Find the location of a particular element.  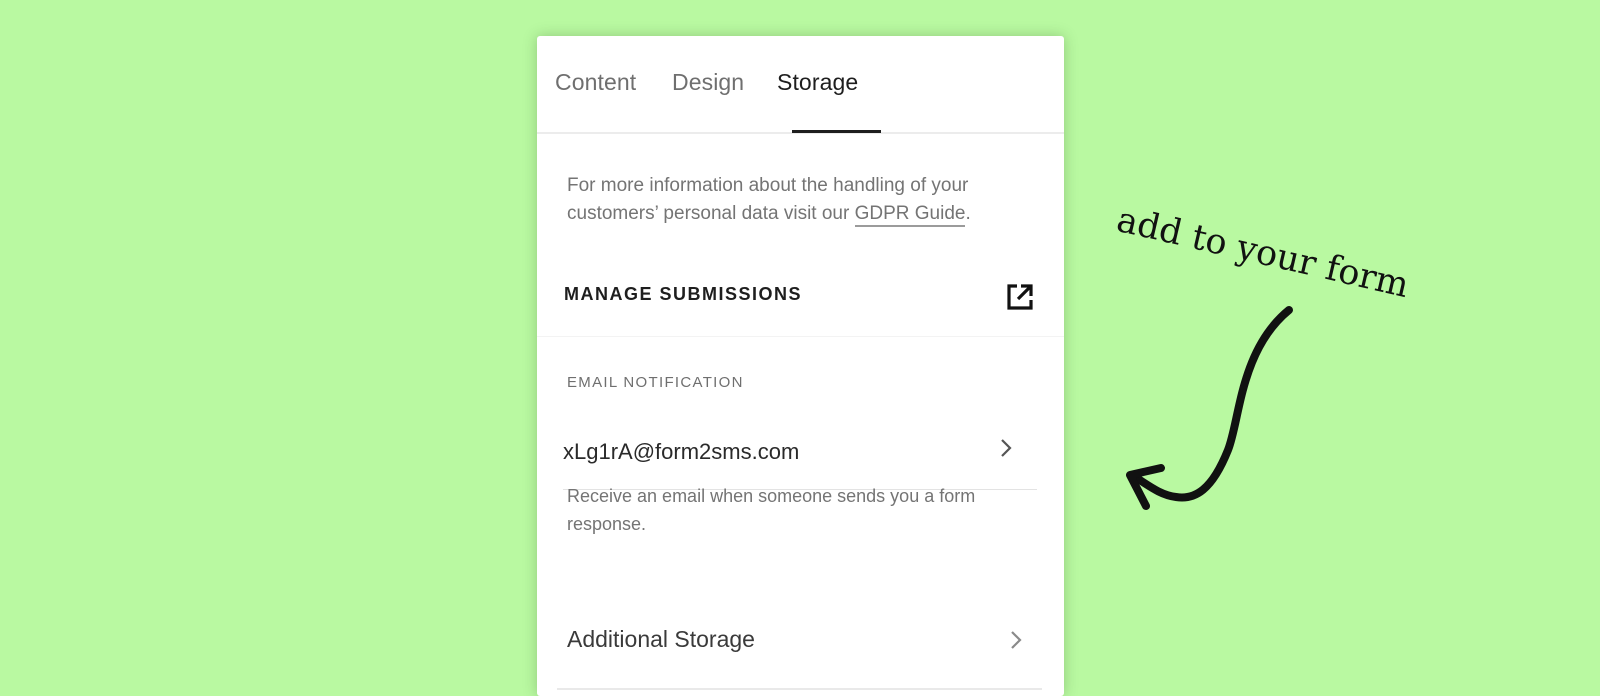

email-notification-heading: EMAIL NOTIFICATION is located at coordinates (655, 382).